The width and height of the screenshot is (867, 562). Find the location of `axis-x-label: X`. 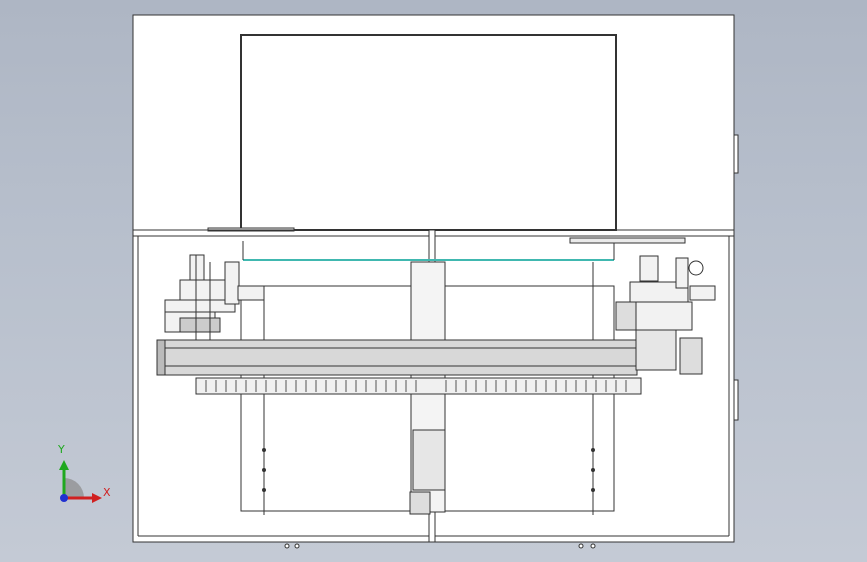

axis-x-label: X is located at coordinates (107, 492).